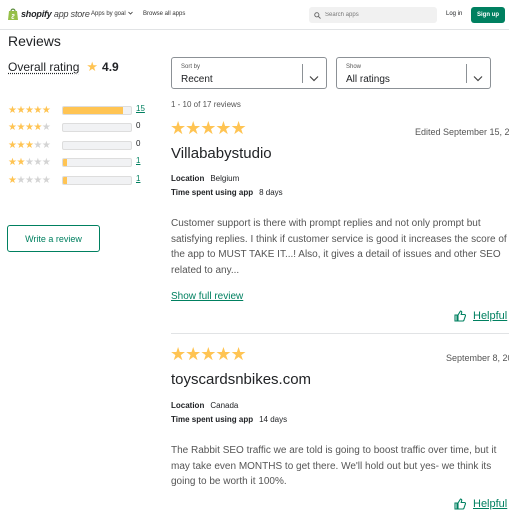  Describe the element at coordinates (34, 41) in the screenshot. I see `reviews-heading: Reviews` at that location.